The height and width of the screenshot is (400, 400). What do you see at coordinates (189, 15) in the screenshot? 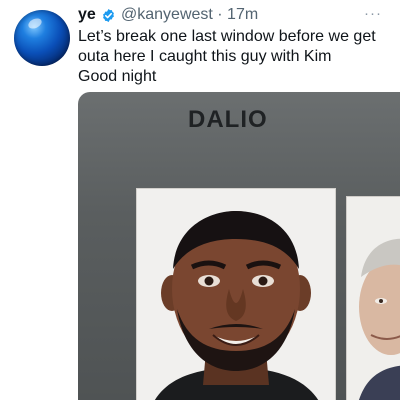
I see `handle-and-timestamp: @kanyewest · 17m` at bounding box center [189, 15].